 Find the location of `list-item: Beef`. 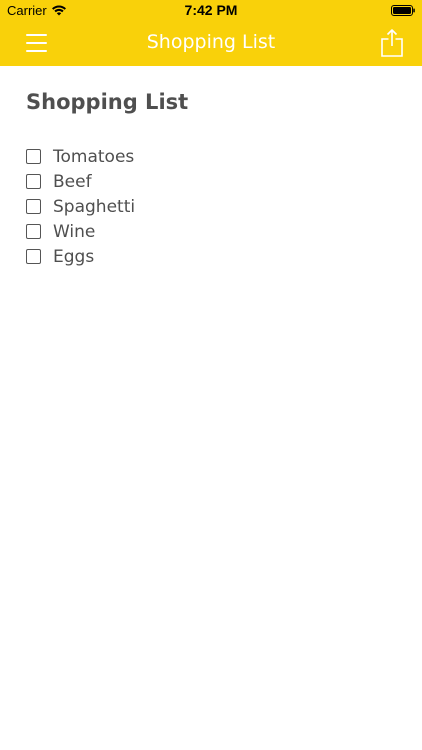

list-item: Beef is located at coordinates (80, 181).